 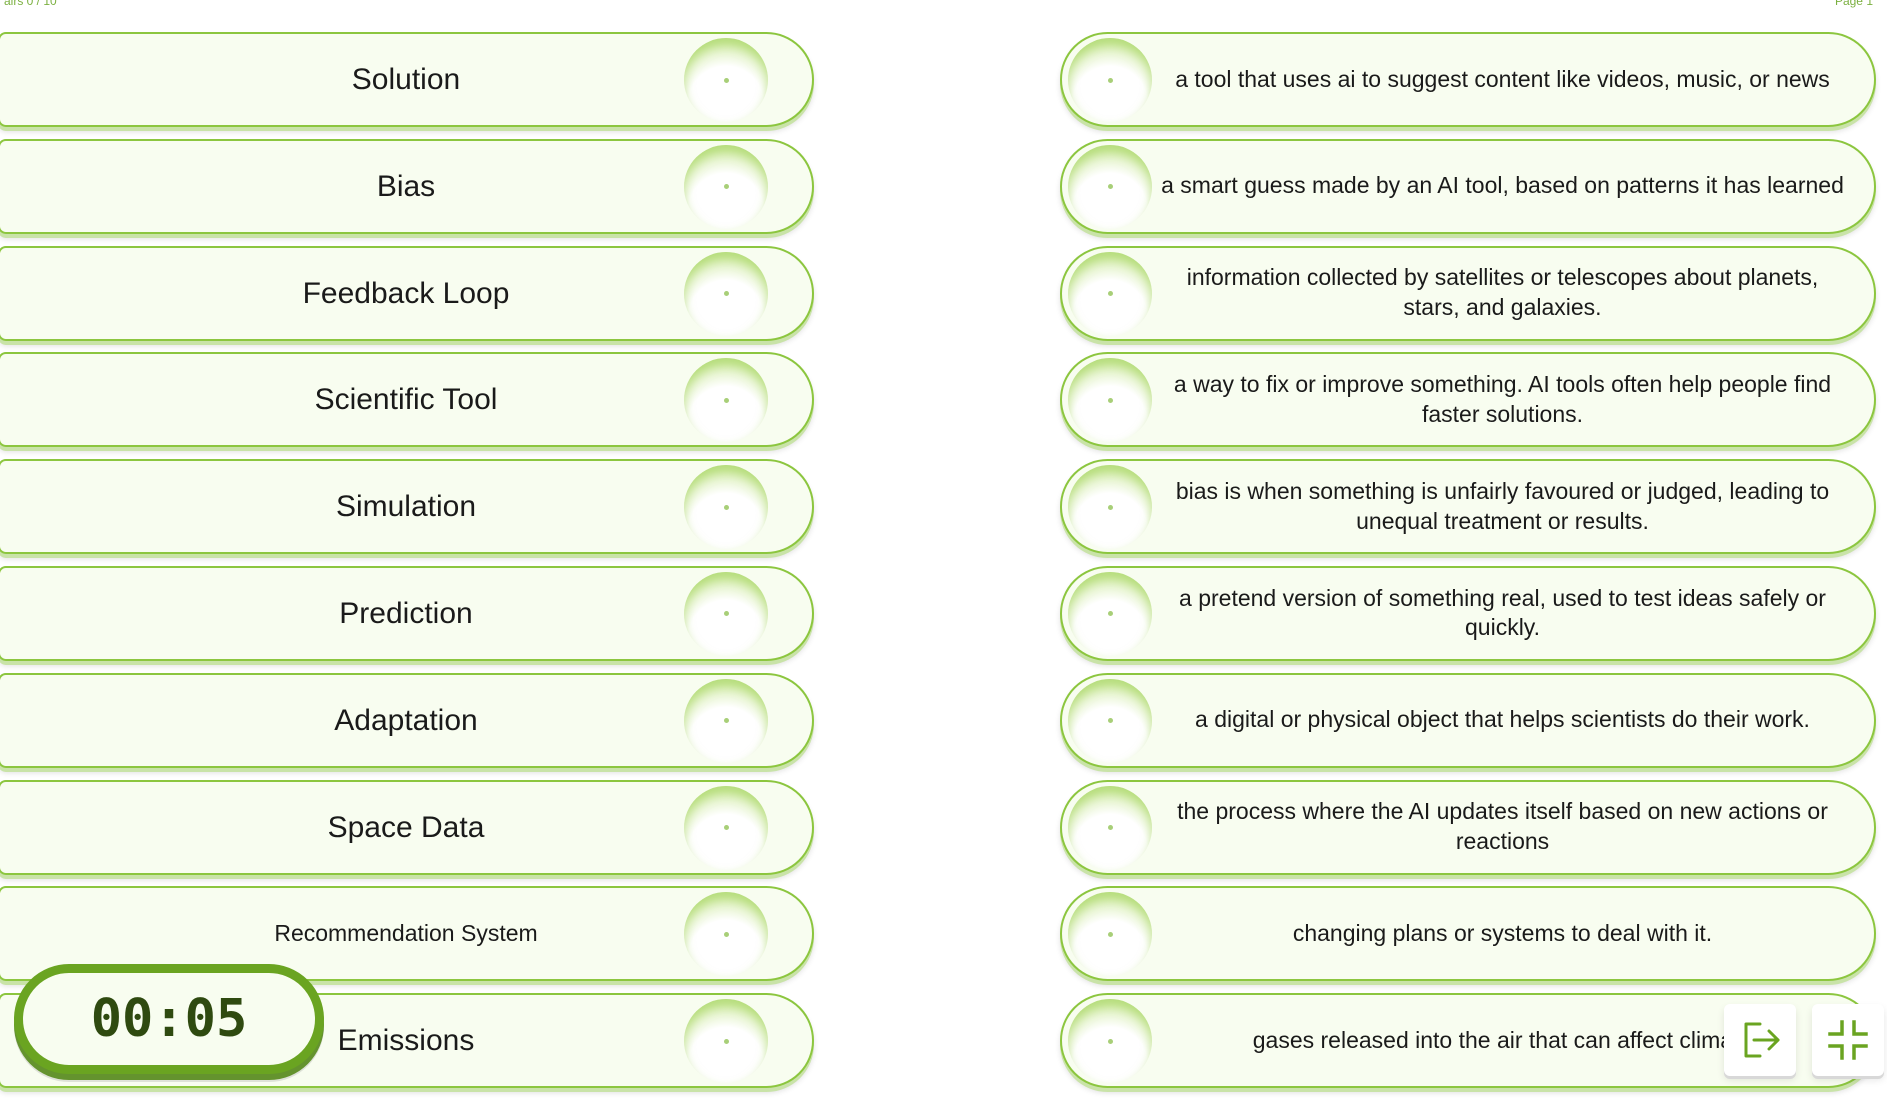 I want to click on term-label: Solution, so click(x=406, y=79).